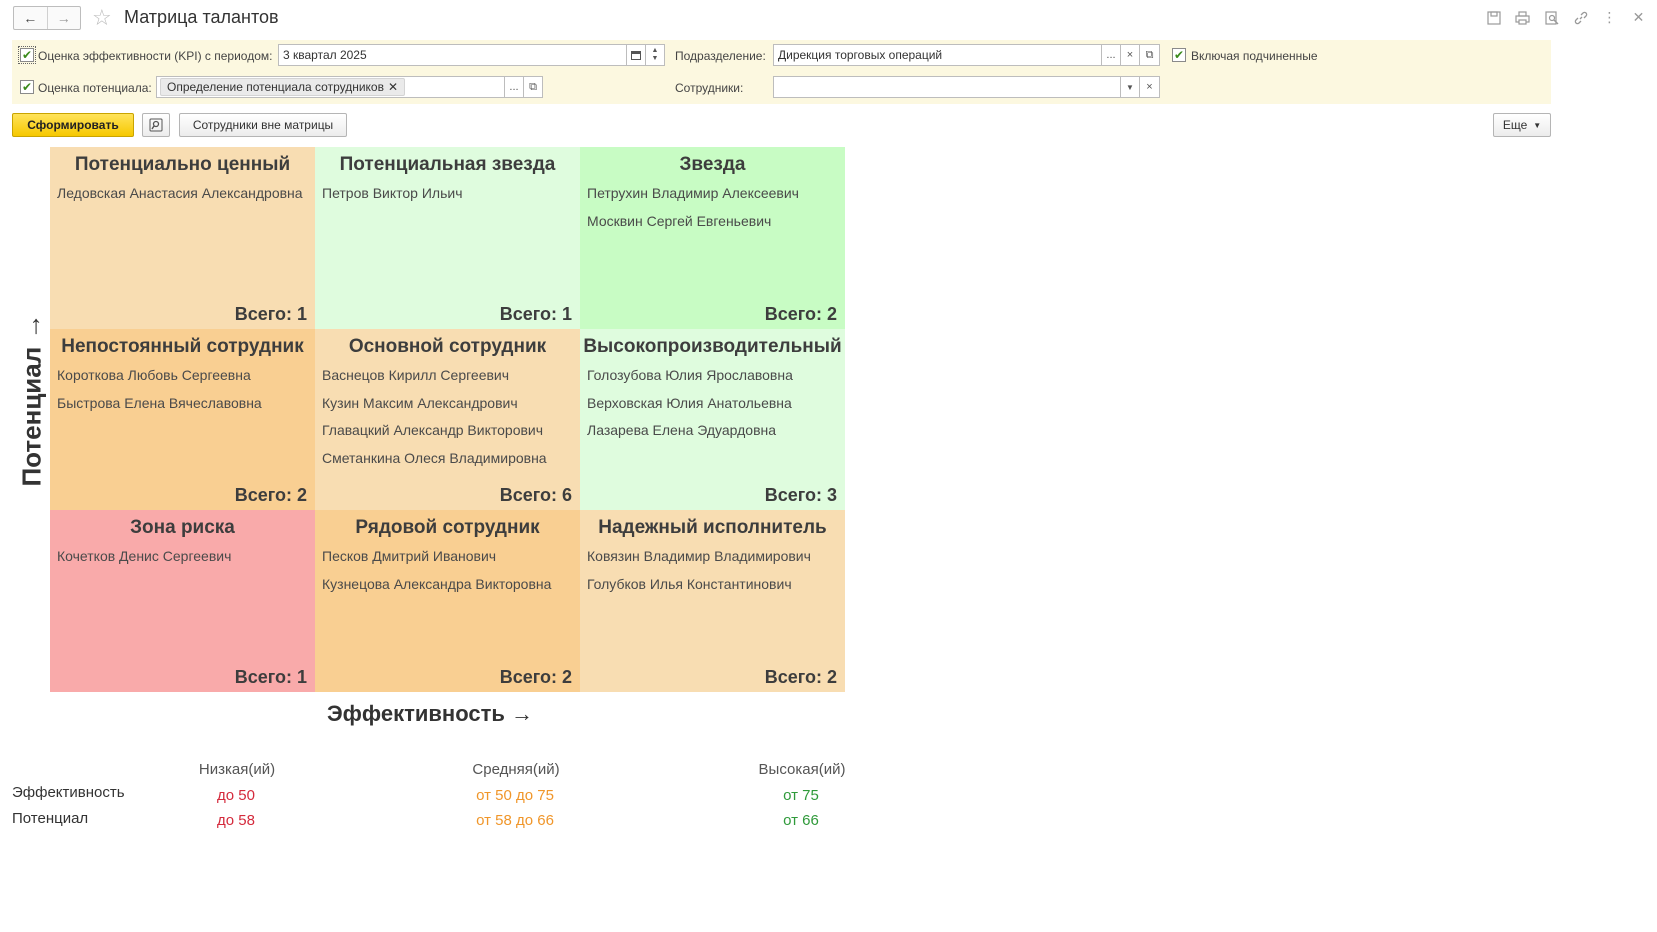  I want to click on more-vertical-icon: ⋮, so click(1609, 17).